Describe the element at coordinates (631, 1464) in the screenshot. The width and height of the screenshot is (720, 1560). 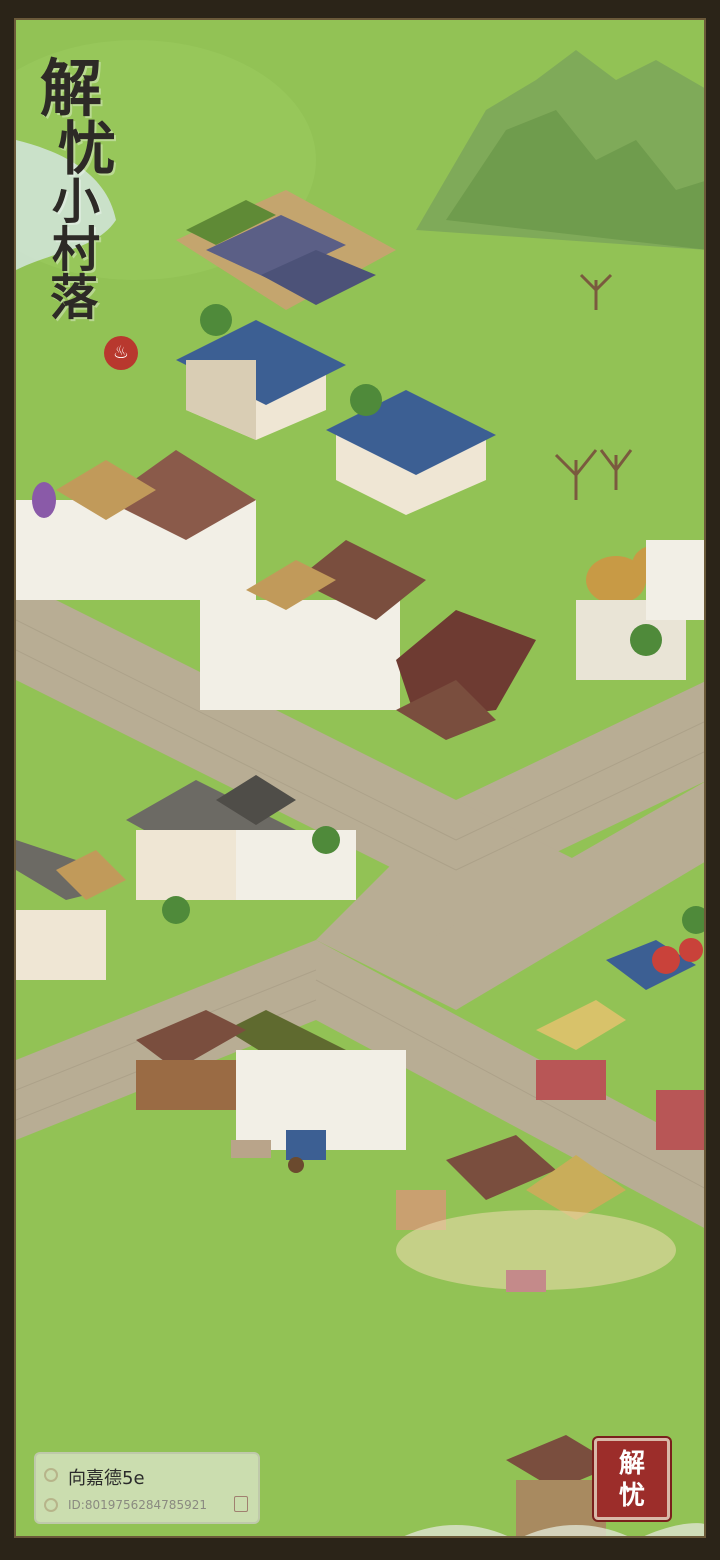
I see `button-char: 解` at that location.